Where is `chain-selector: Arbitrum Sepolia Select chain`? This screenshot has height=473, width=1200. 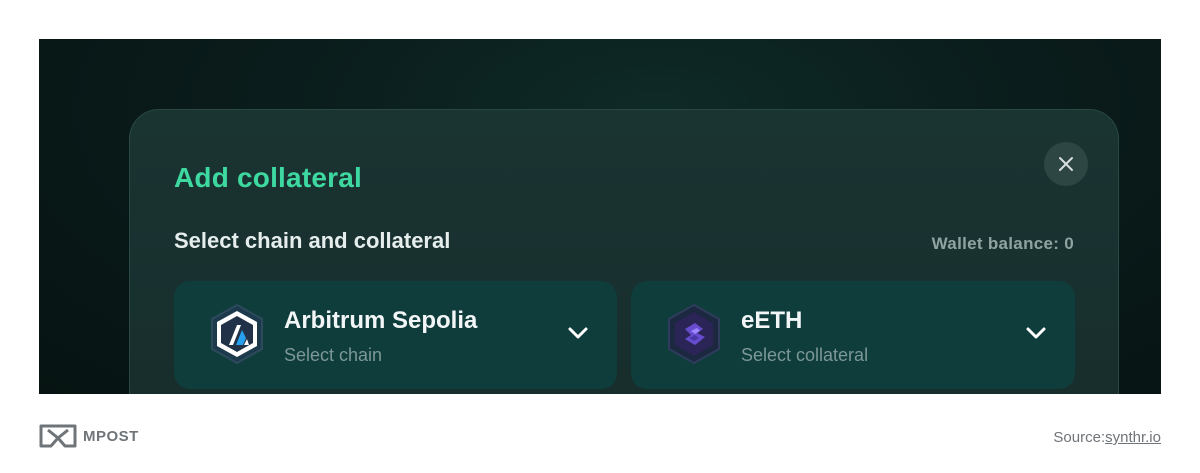
chain-selector: Arbitrum Sepolia Select chain is located at coordinates (395, 335).